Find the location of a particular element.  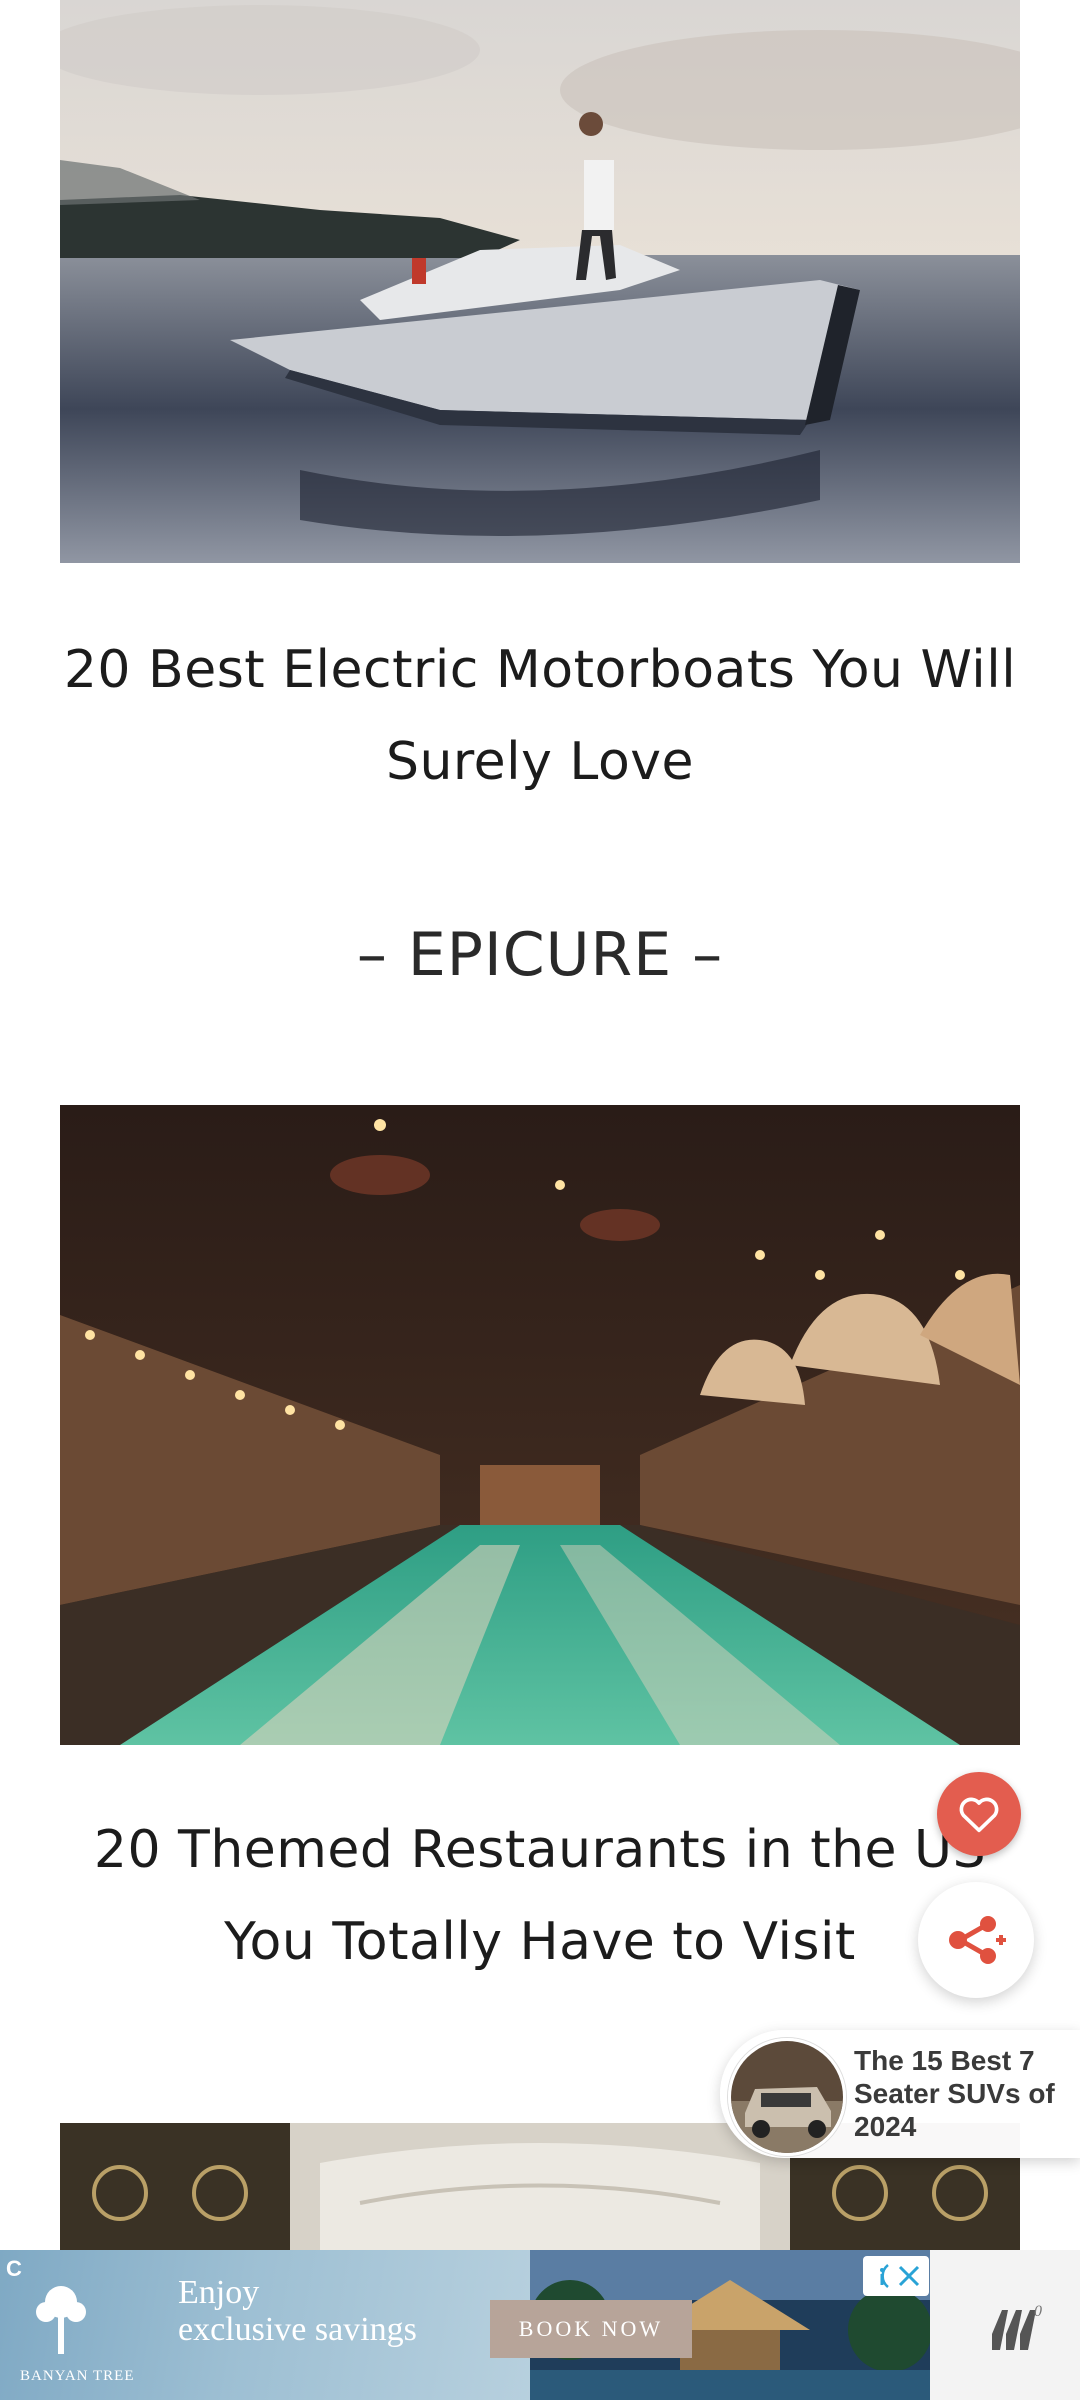

ad-brand: BANYAN TREE is located at coordinates (77, 2376).